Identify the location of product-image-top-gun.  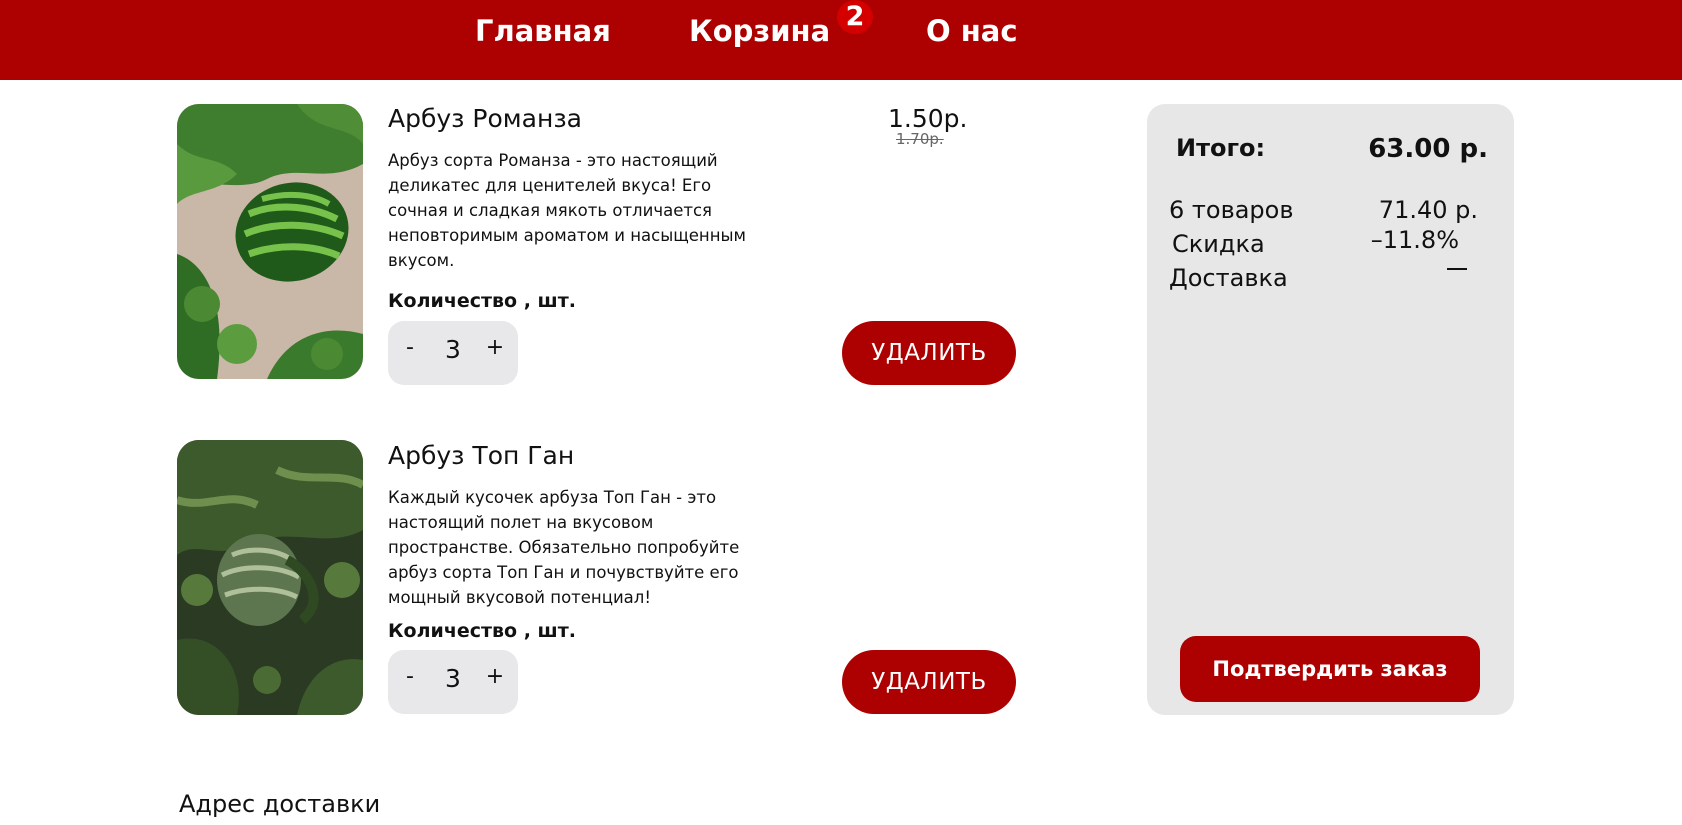
(270, 577).